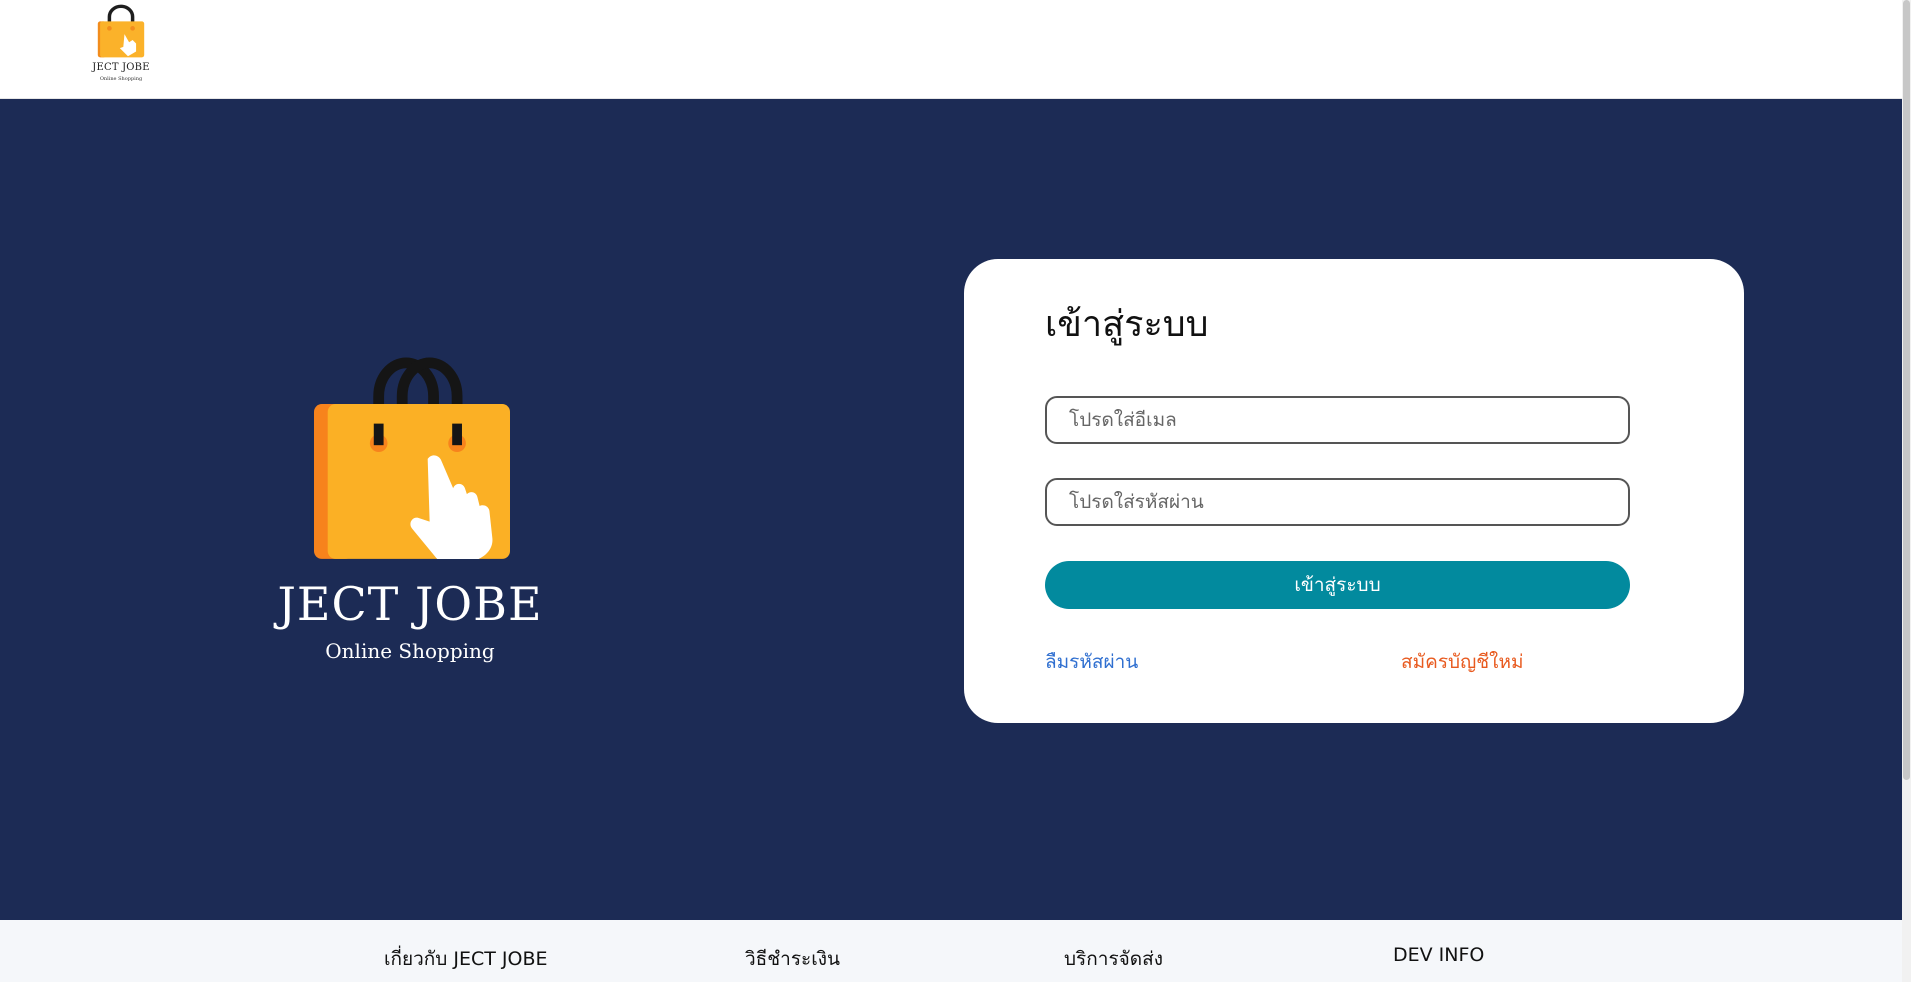 The height and width of the screenshot is (982, 1911). I want to click on page-scrollbar, so click(1906, 491).